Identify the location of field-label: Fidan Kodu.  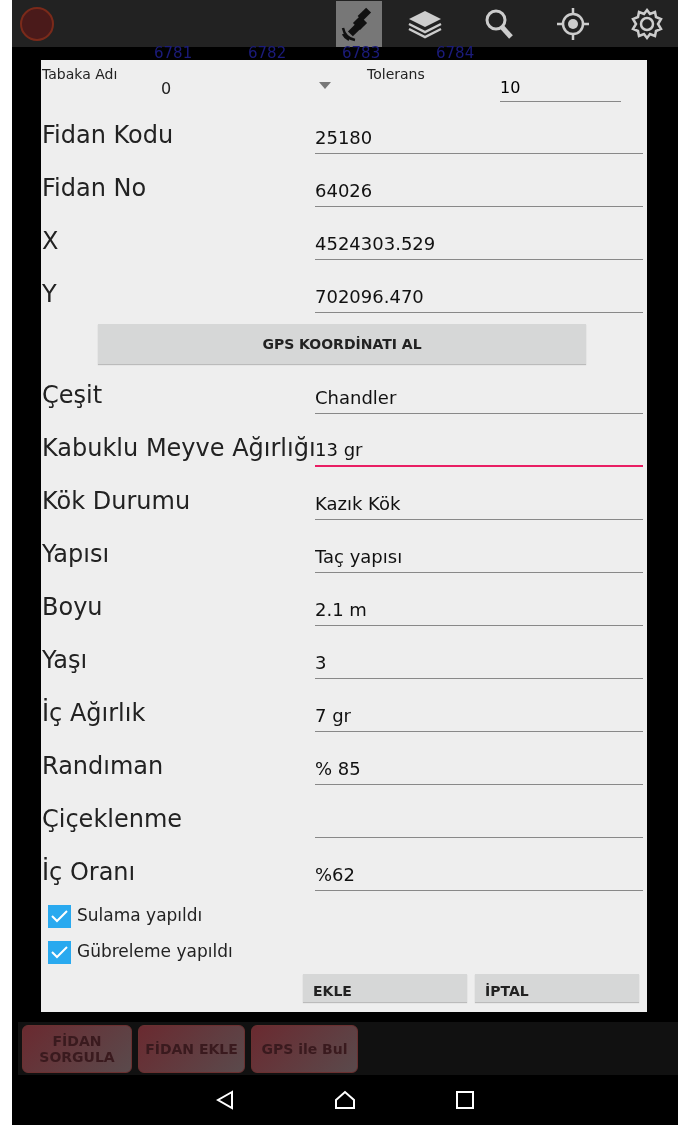
(108, 135).